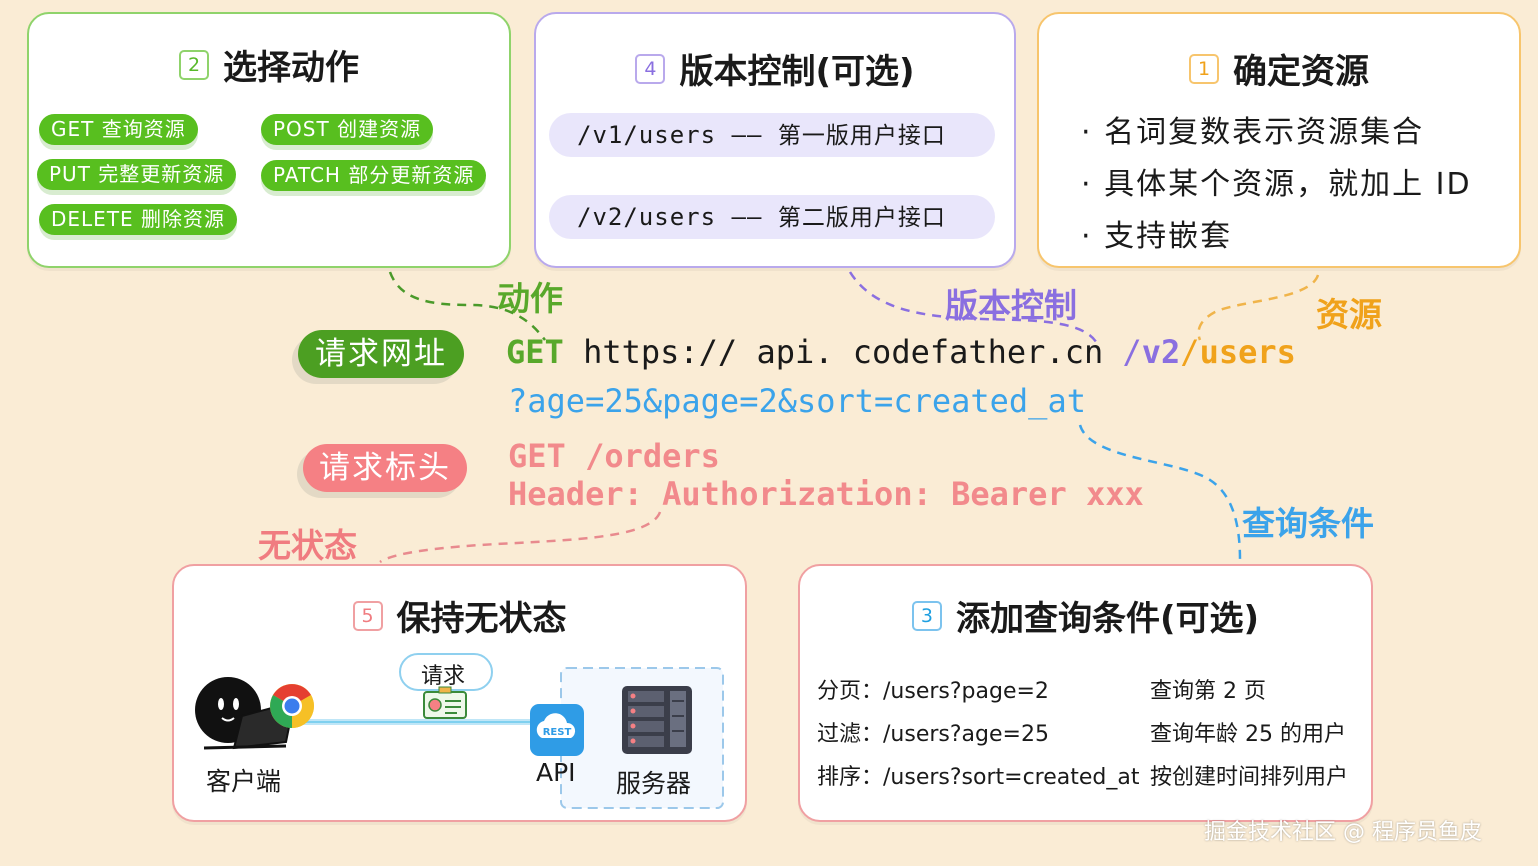 The height and width of the screenshot is (866, 1538). Describe the element at coordinates (530, 298) in the screenshot. I see `action-label: 动作` at that location.